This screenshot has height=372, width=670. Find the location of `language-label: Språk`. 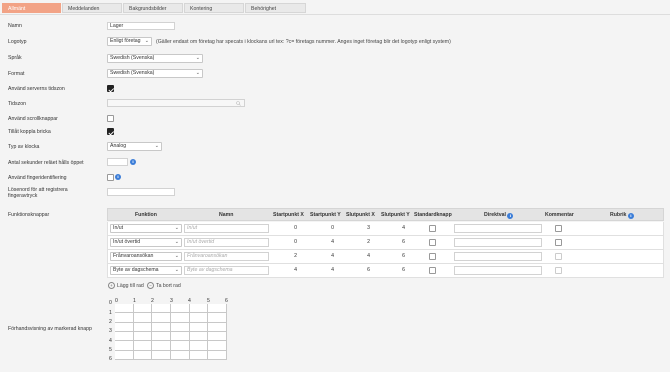

language-label: Språk is located at coordinates (15, 58).